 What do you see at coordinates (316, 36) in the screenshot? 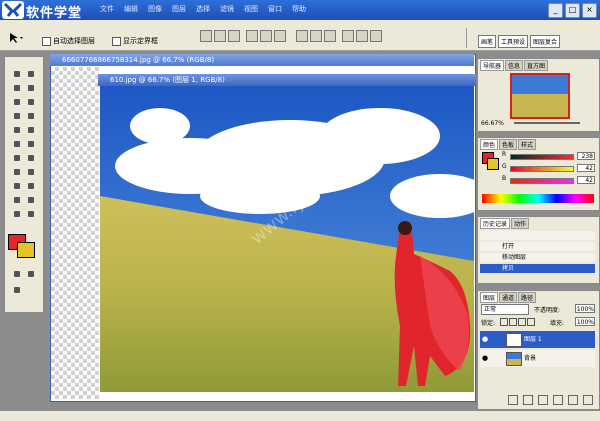
I see `distribute-vcenter-icon` at bounding box center [316, 36].